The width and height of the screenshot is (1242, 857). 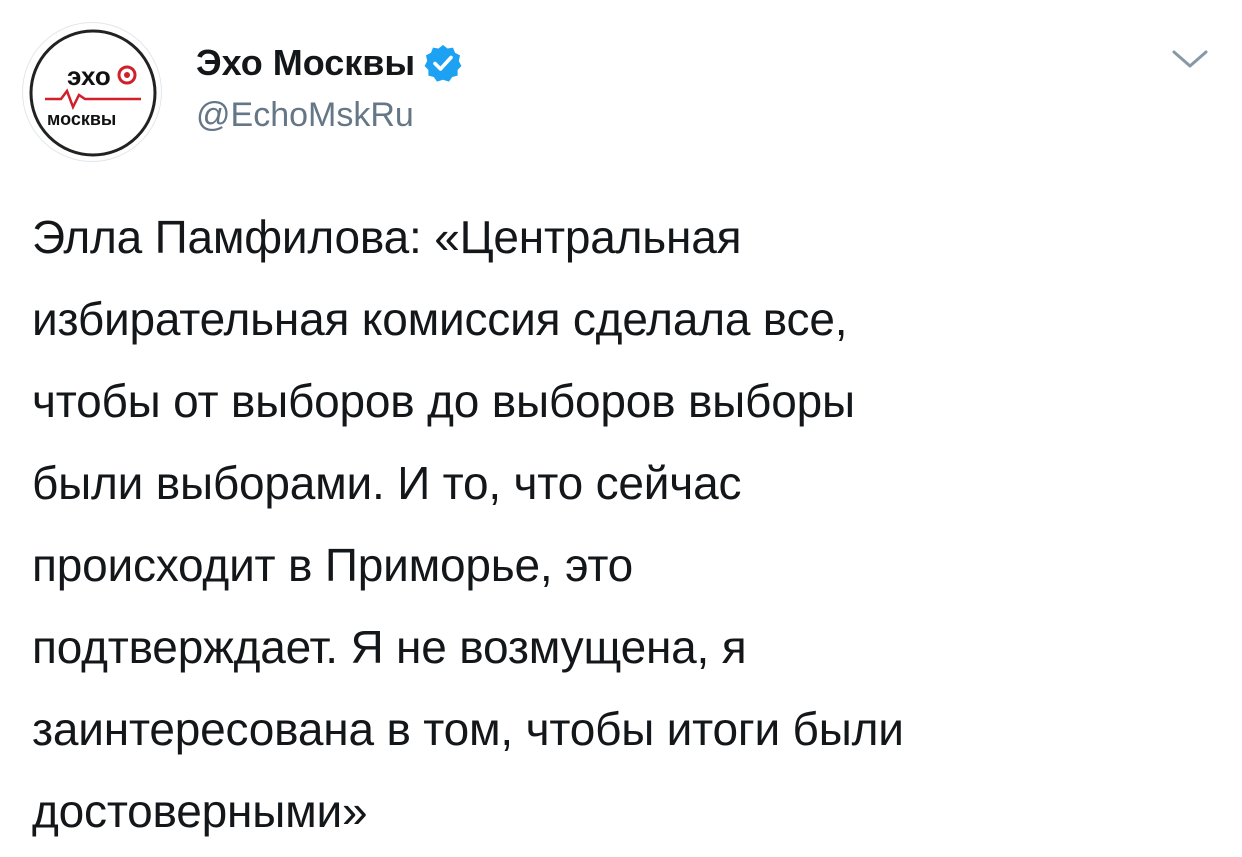 What do you see at coordinates (305, 63) in the screenshot?
I see `display-name: Эхо Москвы` at bounding box center [305, 63].